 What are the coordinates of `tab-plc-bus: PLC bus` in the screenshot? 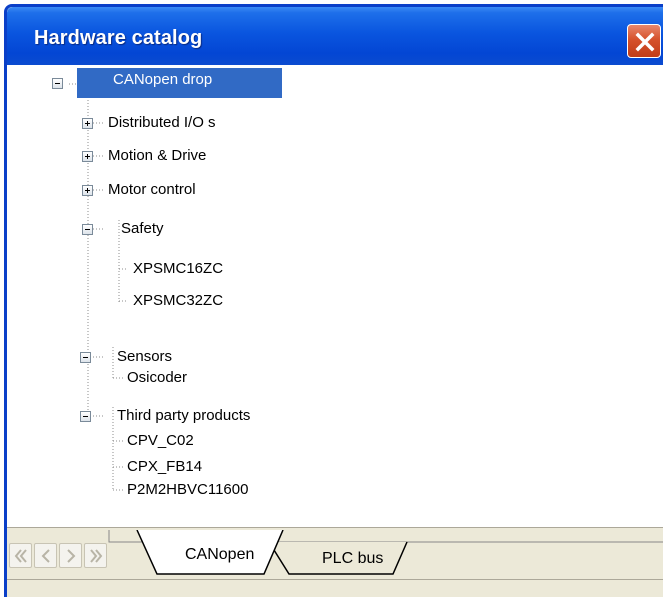 It's located at (352, 559).